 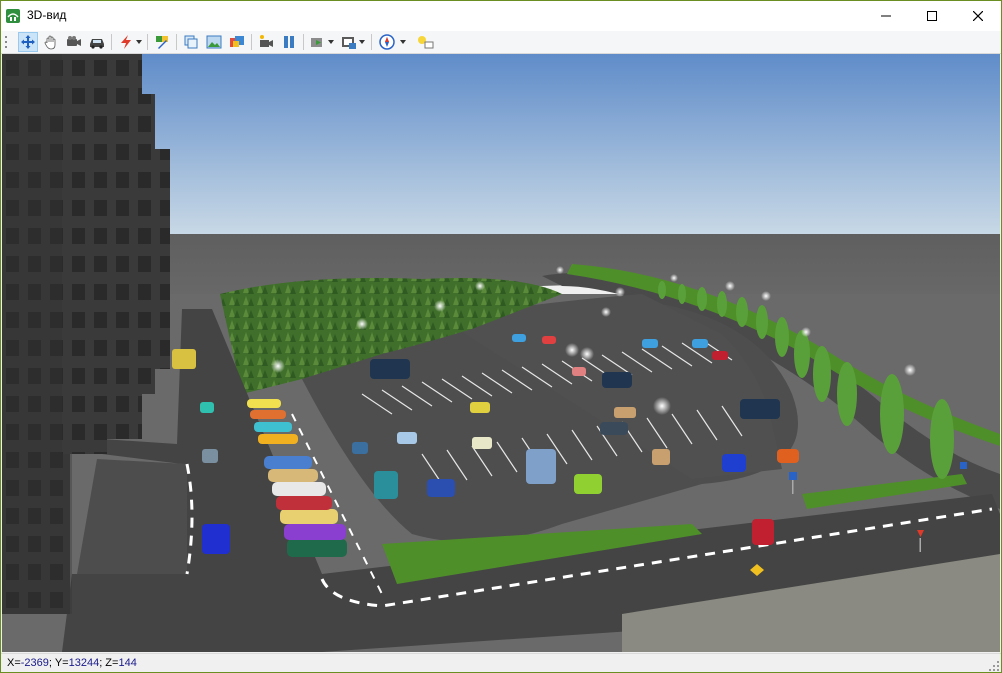 I want to click on record-icon, so click(x=266, y=41).